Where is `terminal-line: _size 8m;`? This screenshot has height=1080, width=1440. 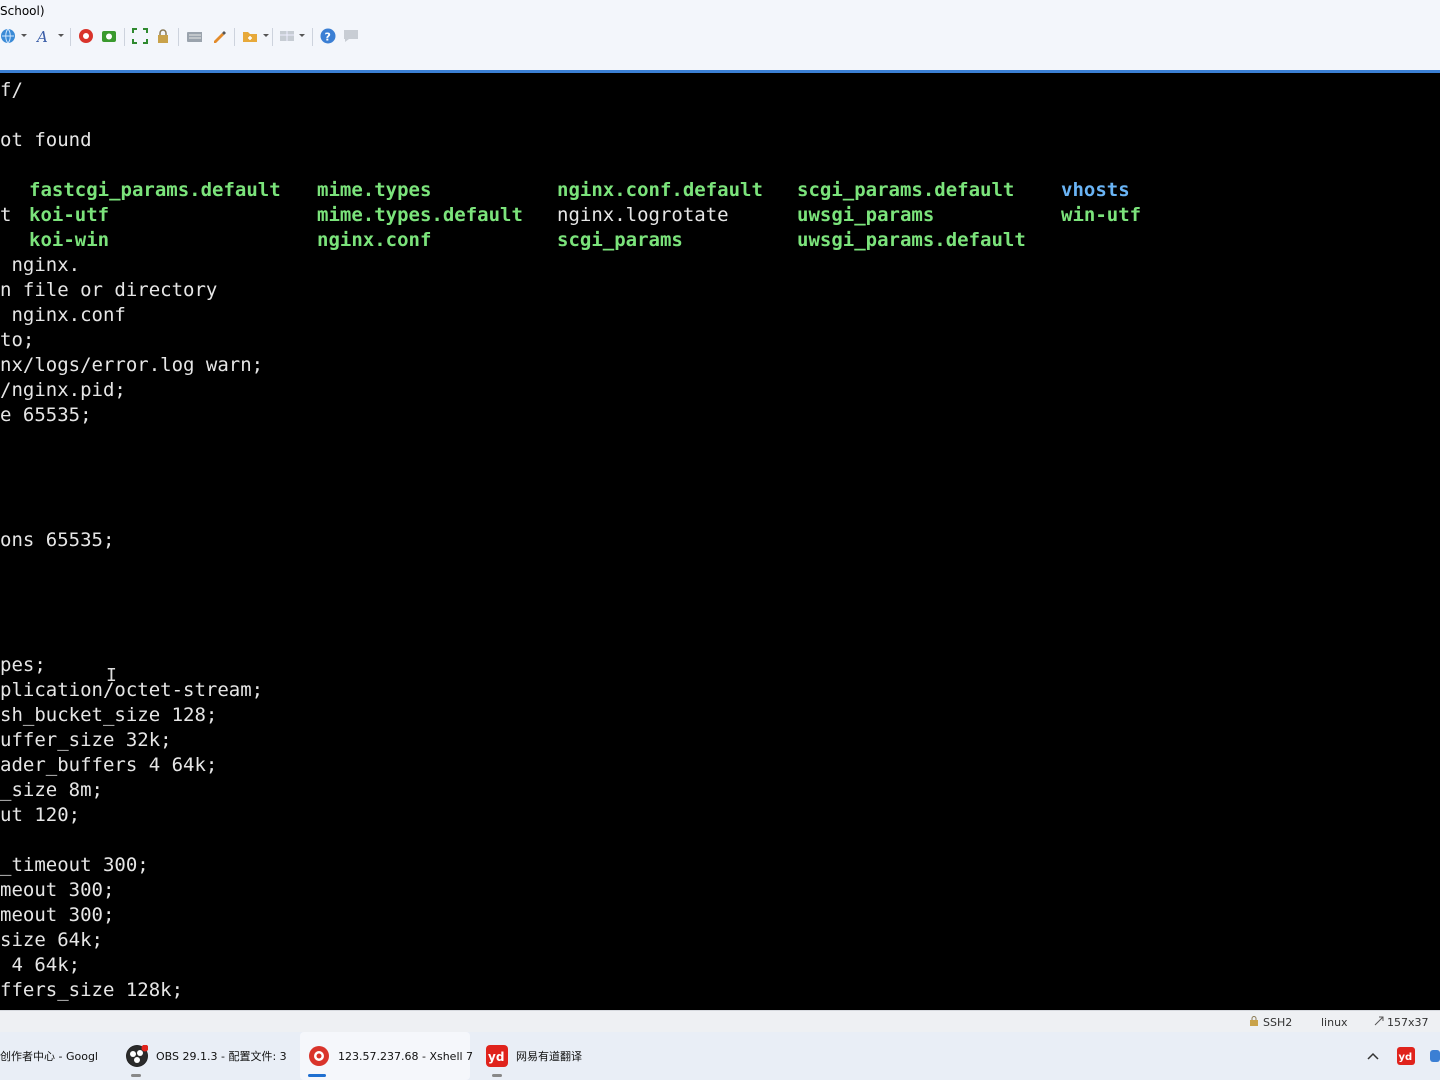
terminal-line: _size 8m; is located at coordinates (51, 790).